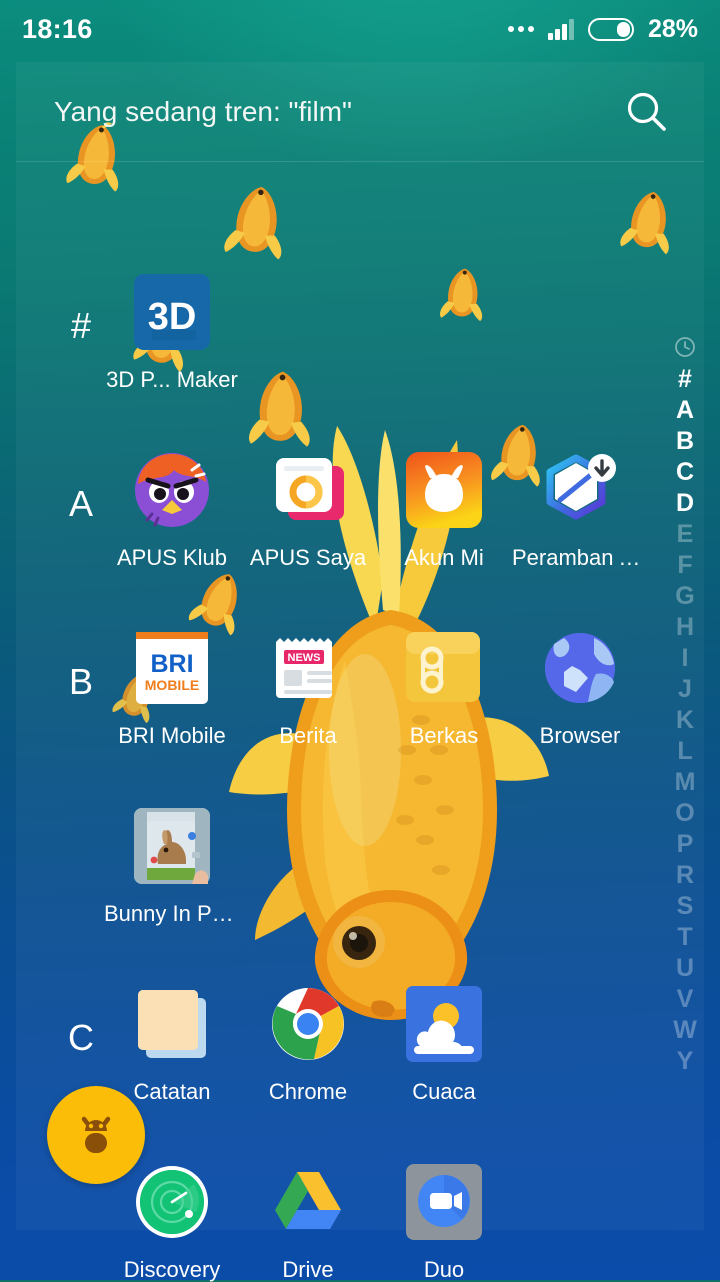  What do you see at coordinates (580, 668) in the screenshot?
I see `browser-globe-icon` at bounding box center [580, 668].